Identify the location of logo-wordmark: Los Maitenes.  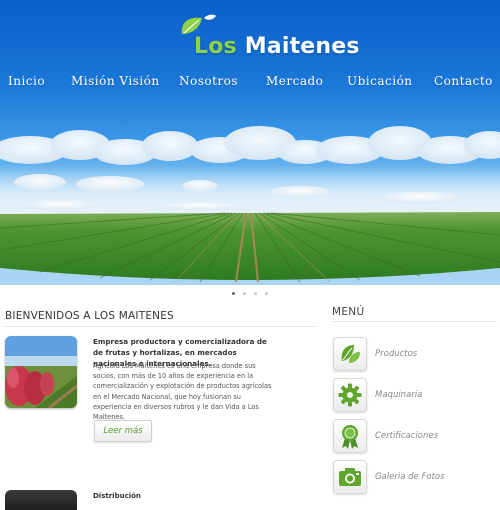
(277, 46).